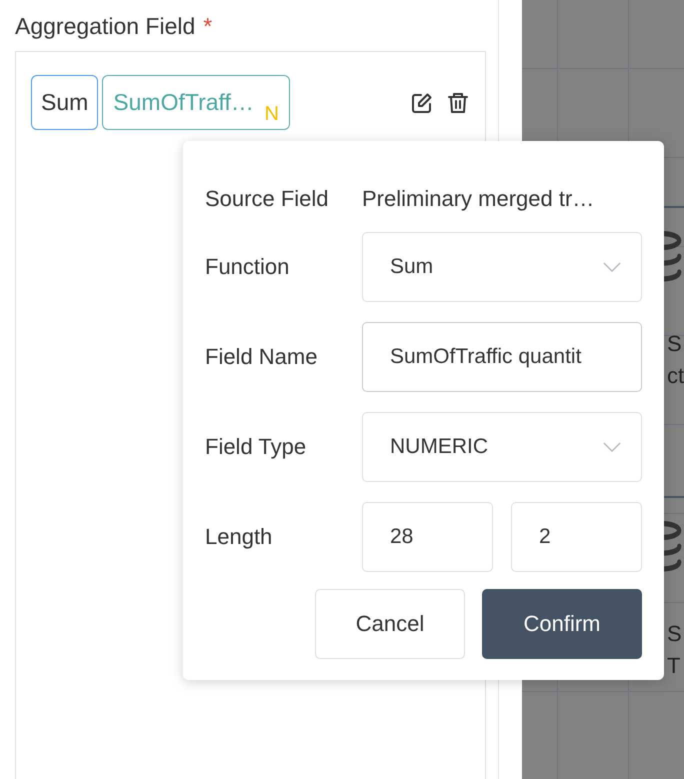 This screenshot has width=684, height=779. What do you see at coordinates (562, 624) in the screenshot?
I see `confirm-button: Confirm` at bounding box center [562, 624].